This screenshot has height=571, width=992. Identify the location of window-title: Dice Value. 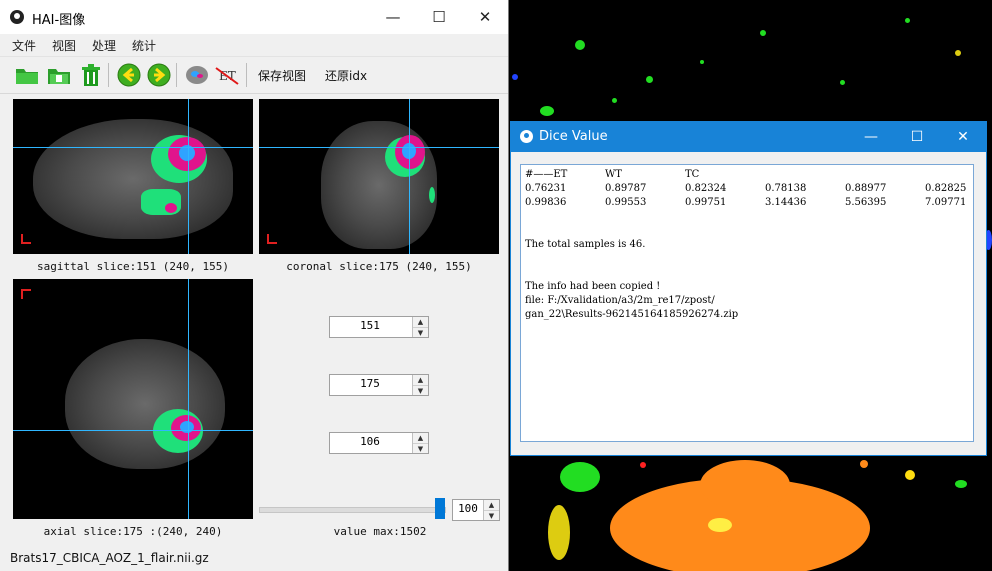
(573, 136).